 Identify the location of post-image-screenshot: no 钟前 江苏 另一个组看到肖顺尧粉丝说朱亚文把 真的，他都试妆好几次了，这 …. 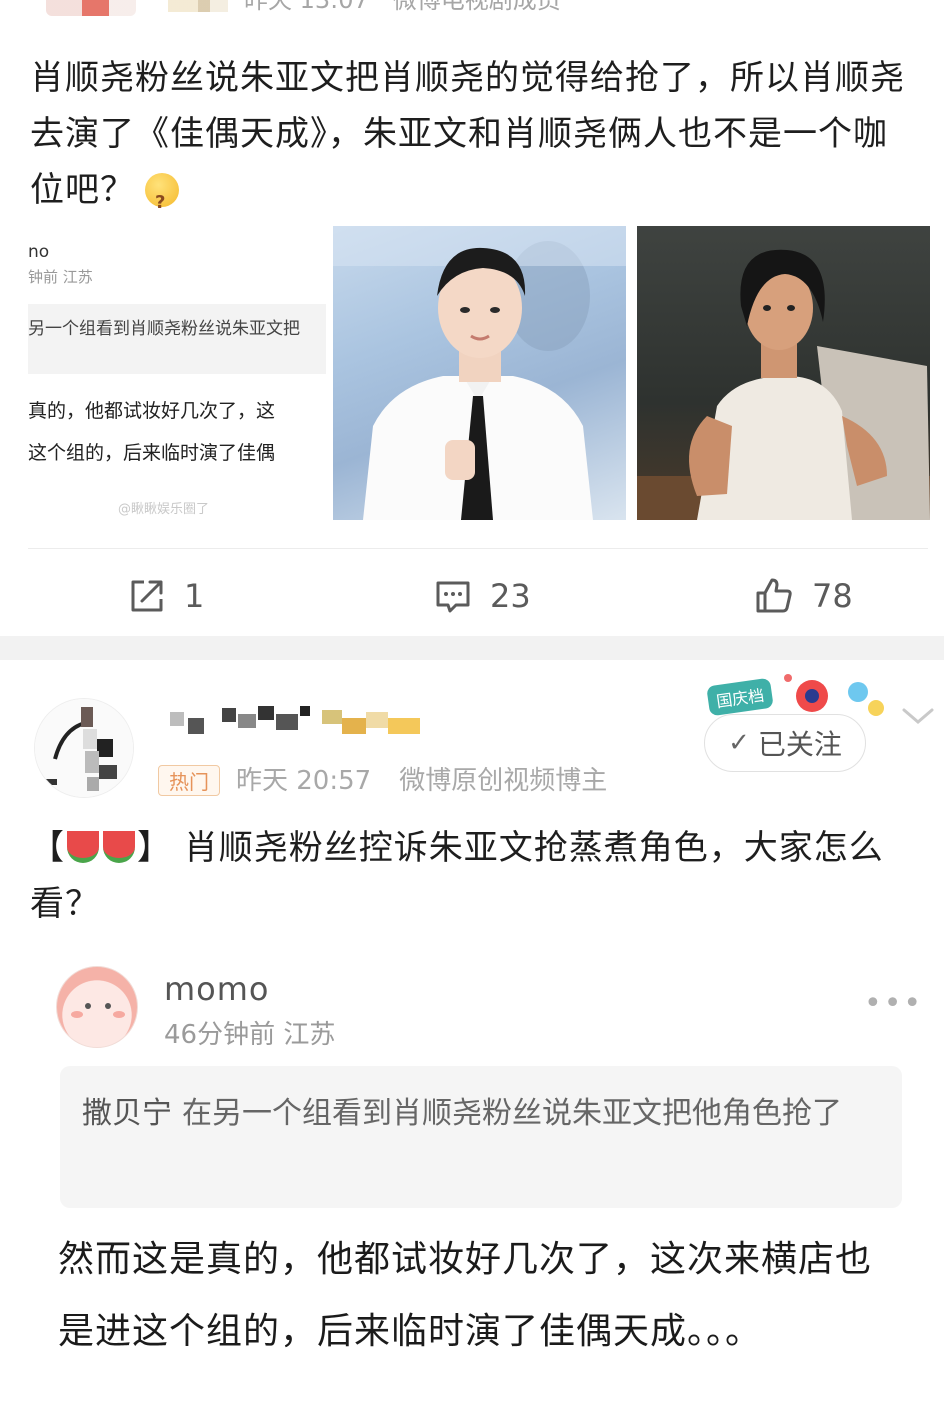
(177, 373).